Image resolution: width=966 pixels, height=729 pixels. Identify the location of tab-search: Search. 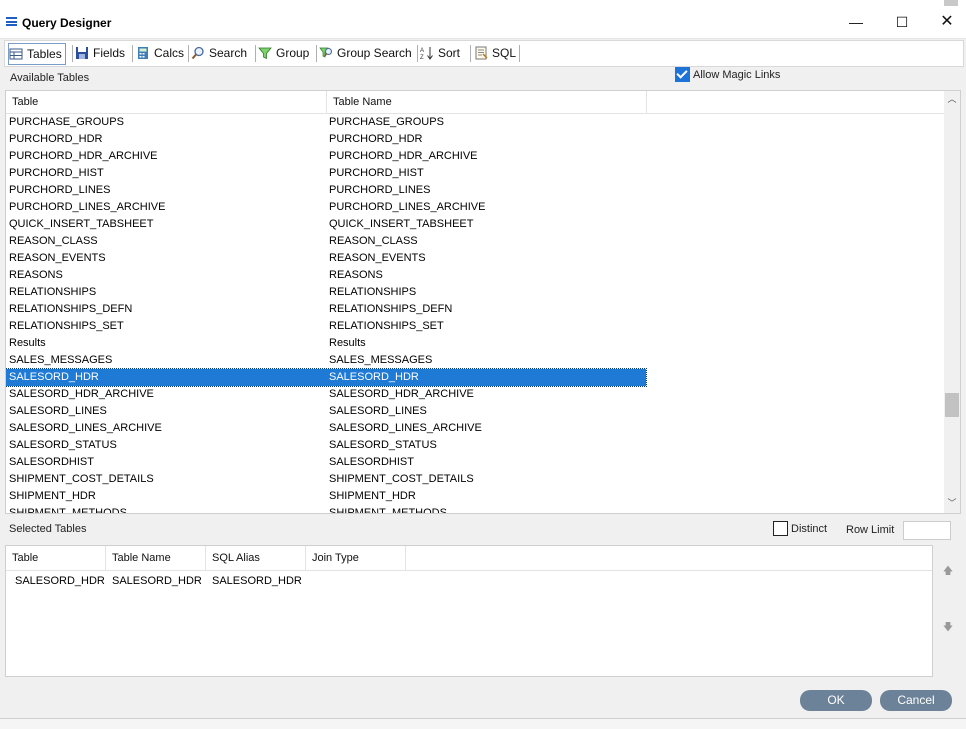
(220, 53).